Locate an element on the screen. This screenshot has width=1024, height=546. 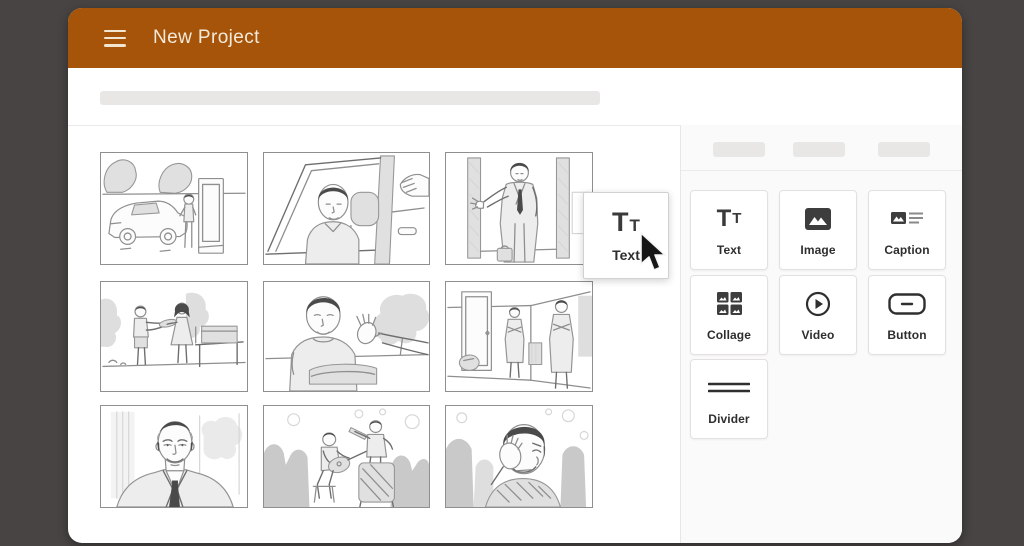
storyboard-frame-man-in-car is located at coordinates (346, 208).